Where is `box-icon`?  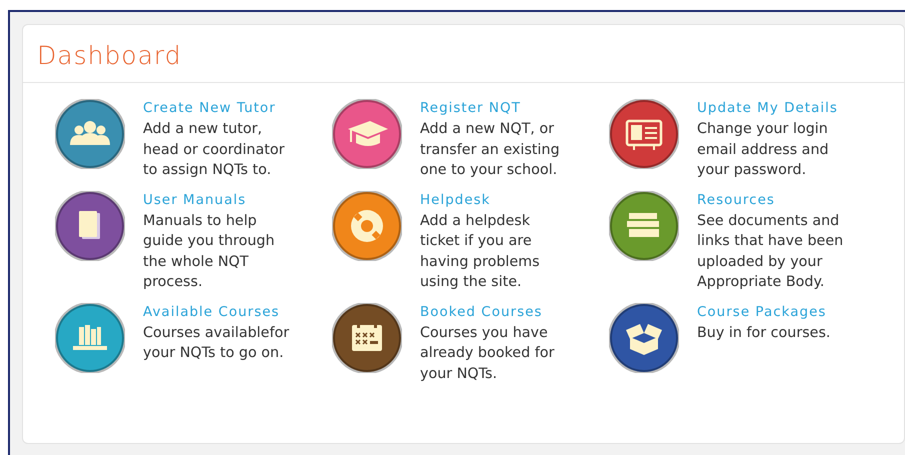
box-icon is located at coordinates (644, 337).